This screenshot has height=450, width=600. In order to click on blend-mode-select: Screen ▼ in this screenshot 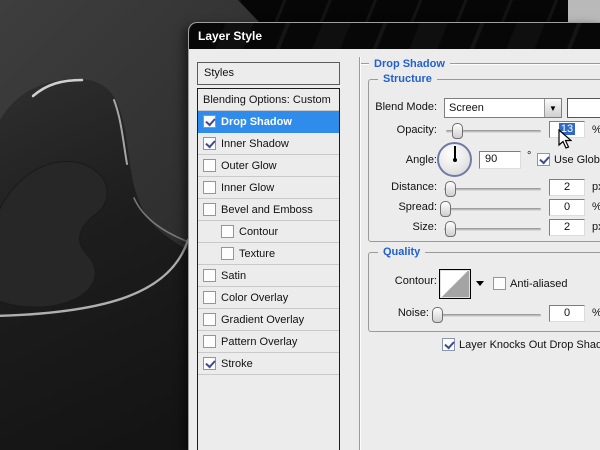, I will do `click(503, 108)`.